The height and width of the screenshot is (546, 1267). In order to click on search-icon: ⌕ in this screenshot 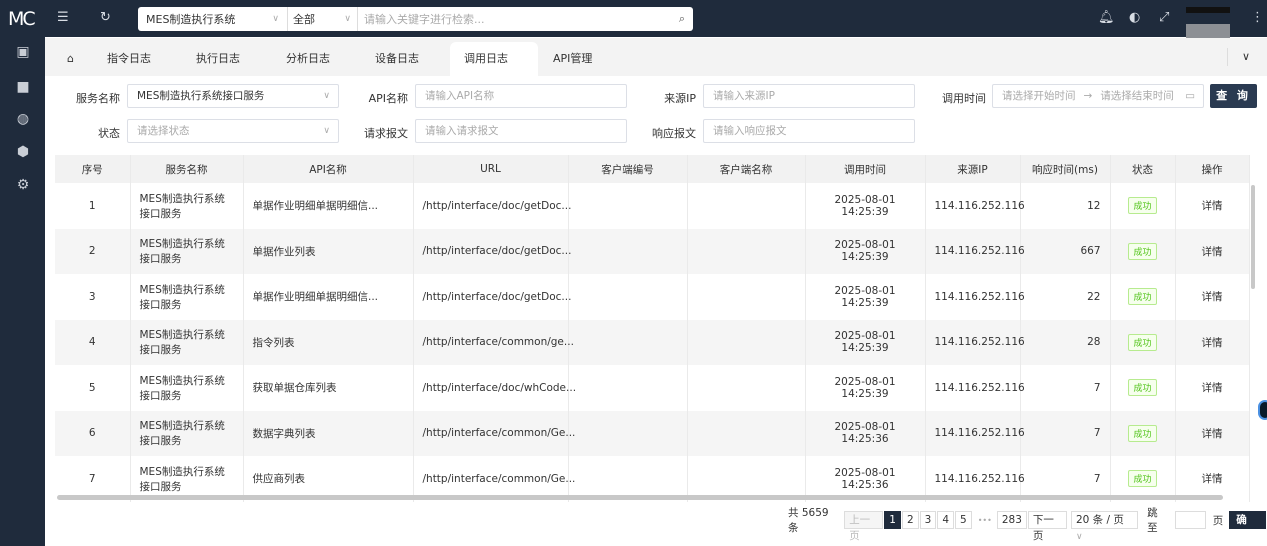, I will do `click(682, 19)`.